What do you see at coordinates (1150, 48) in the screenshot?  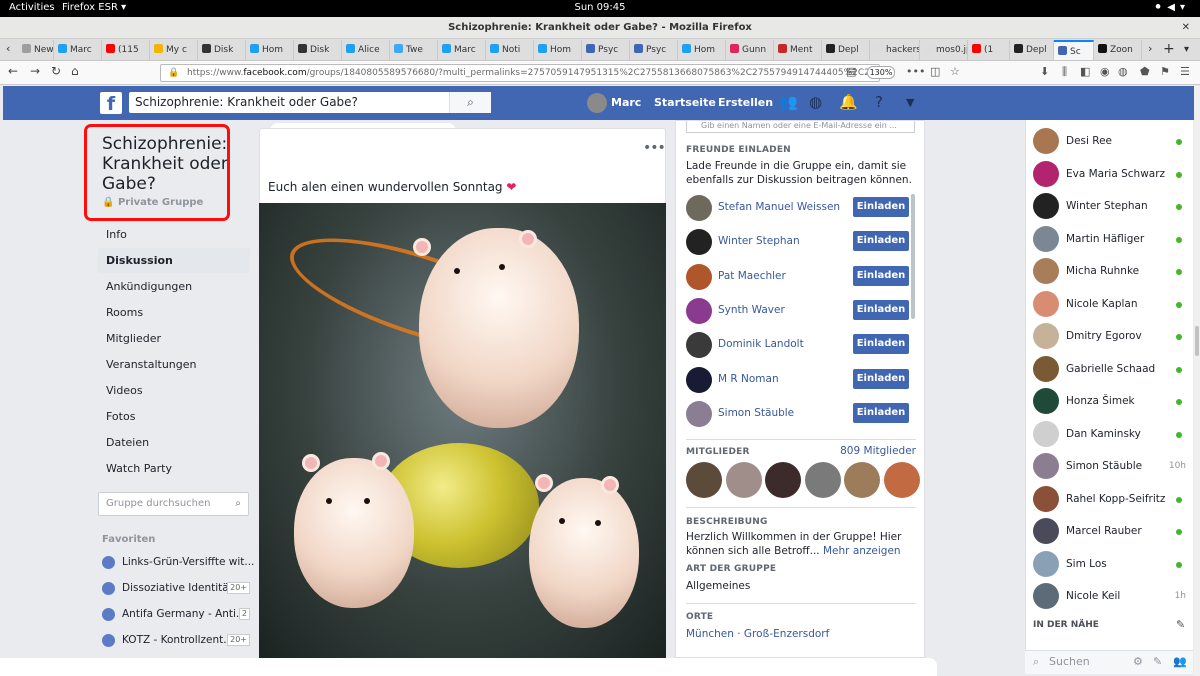 I see `tab-scroll-right-icon: ›` at bounding box center [1150, 48].